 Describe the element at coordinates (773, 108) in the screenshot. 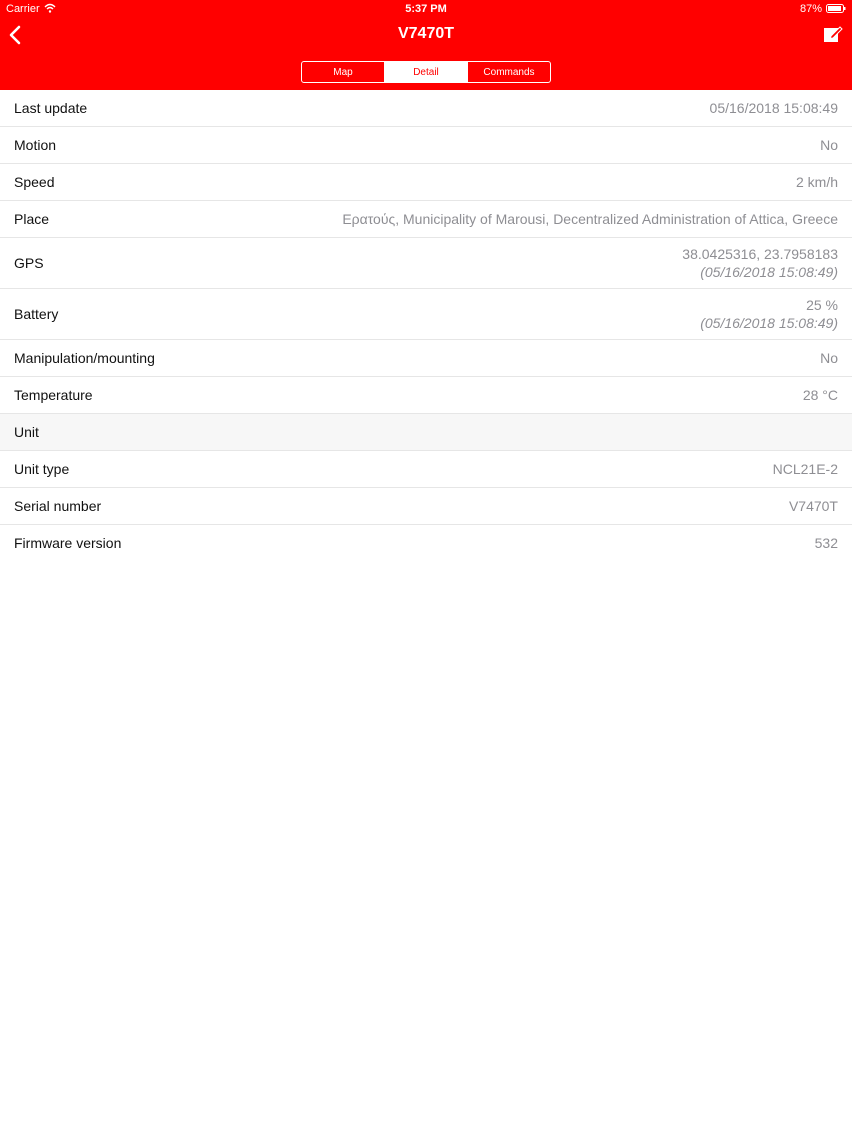

I see `row-value: 05/16/2018 15:08:49` at that location.